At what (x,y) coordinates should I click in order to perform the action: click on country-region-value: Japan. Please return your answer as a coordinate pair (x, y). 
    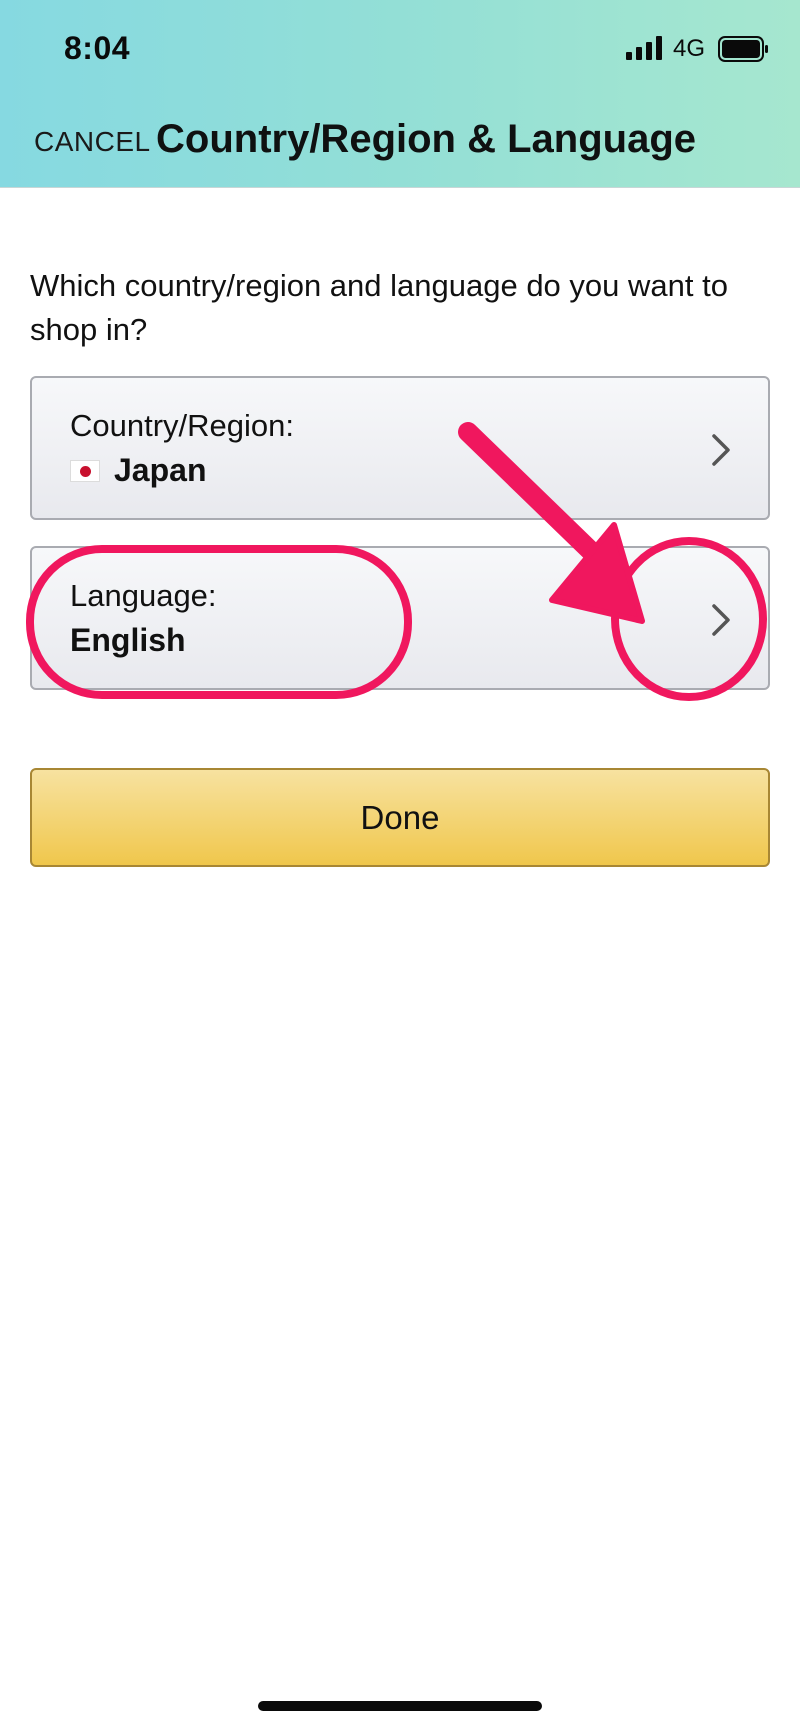
    Looking at the image, I should click on (138, 470).